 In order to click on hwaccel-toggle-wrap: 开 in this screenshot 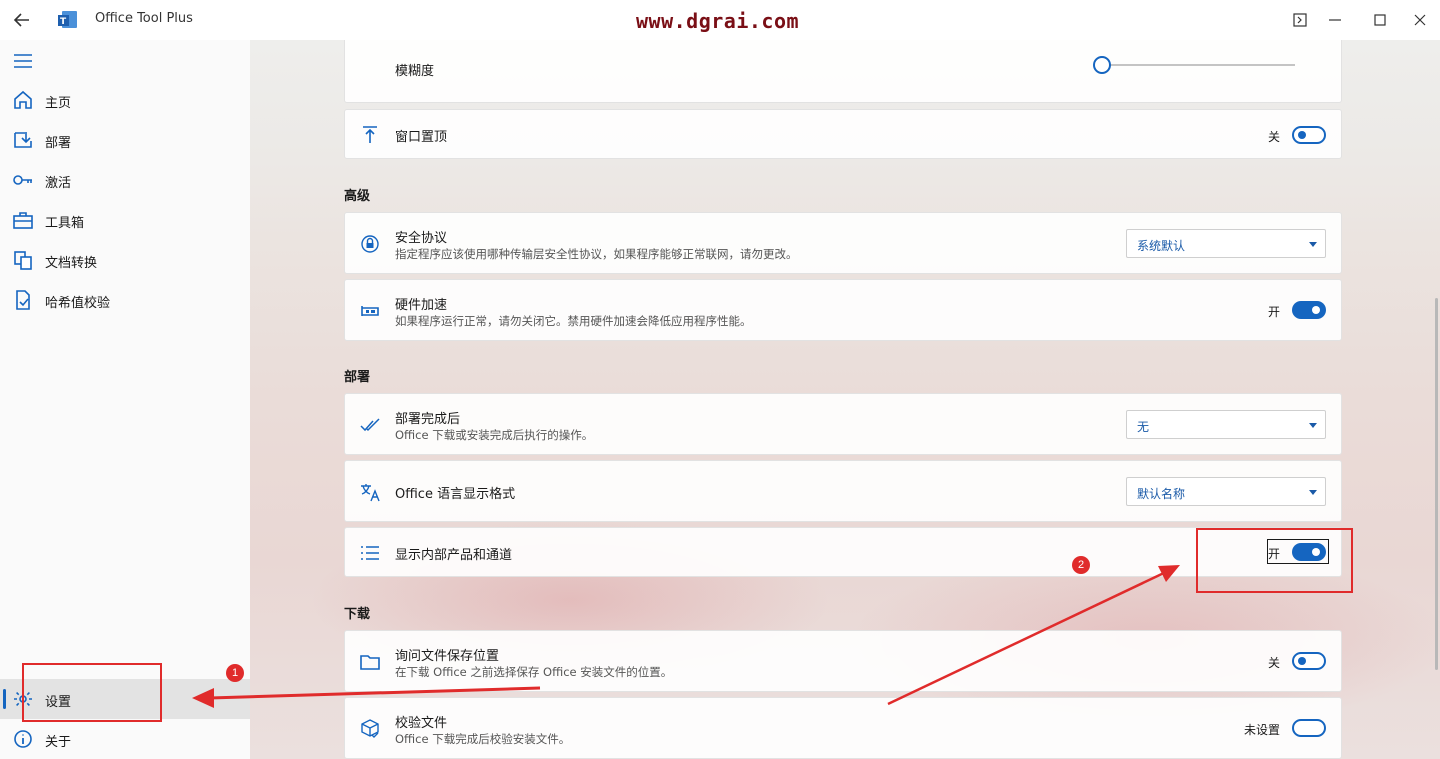, I will do `click(1286, 311)`.